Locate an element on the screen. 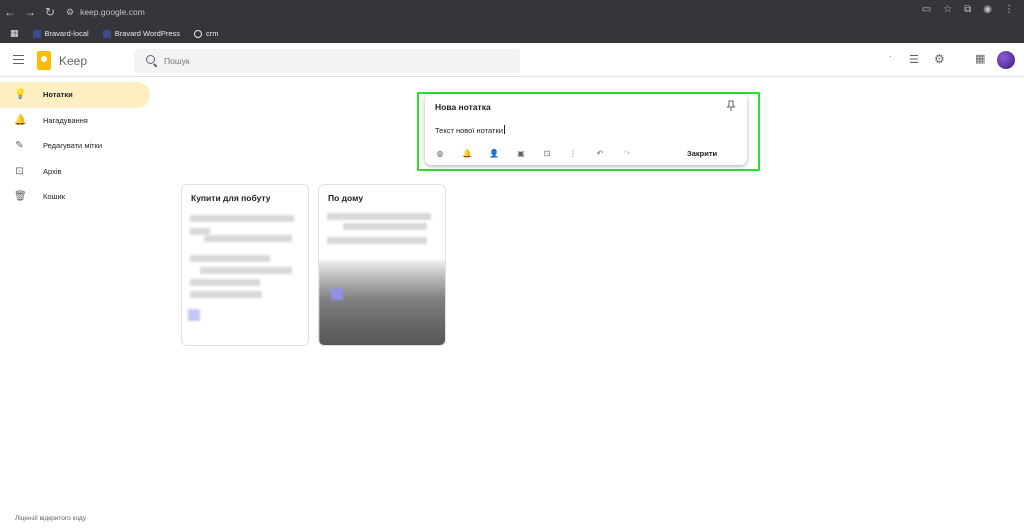  address-bar: ⚙ keep.google.com is located at coordinates (105, 12).